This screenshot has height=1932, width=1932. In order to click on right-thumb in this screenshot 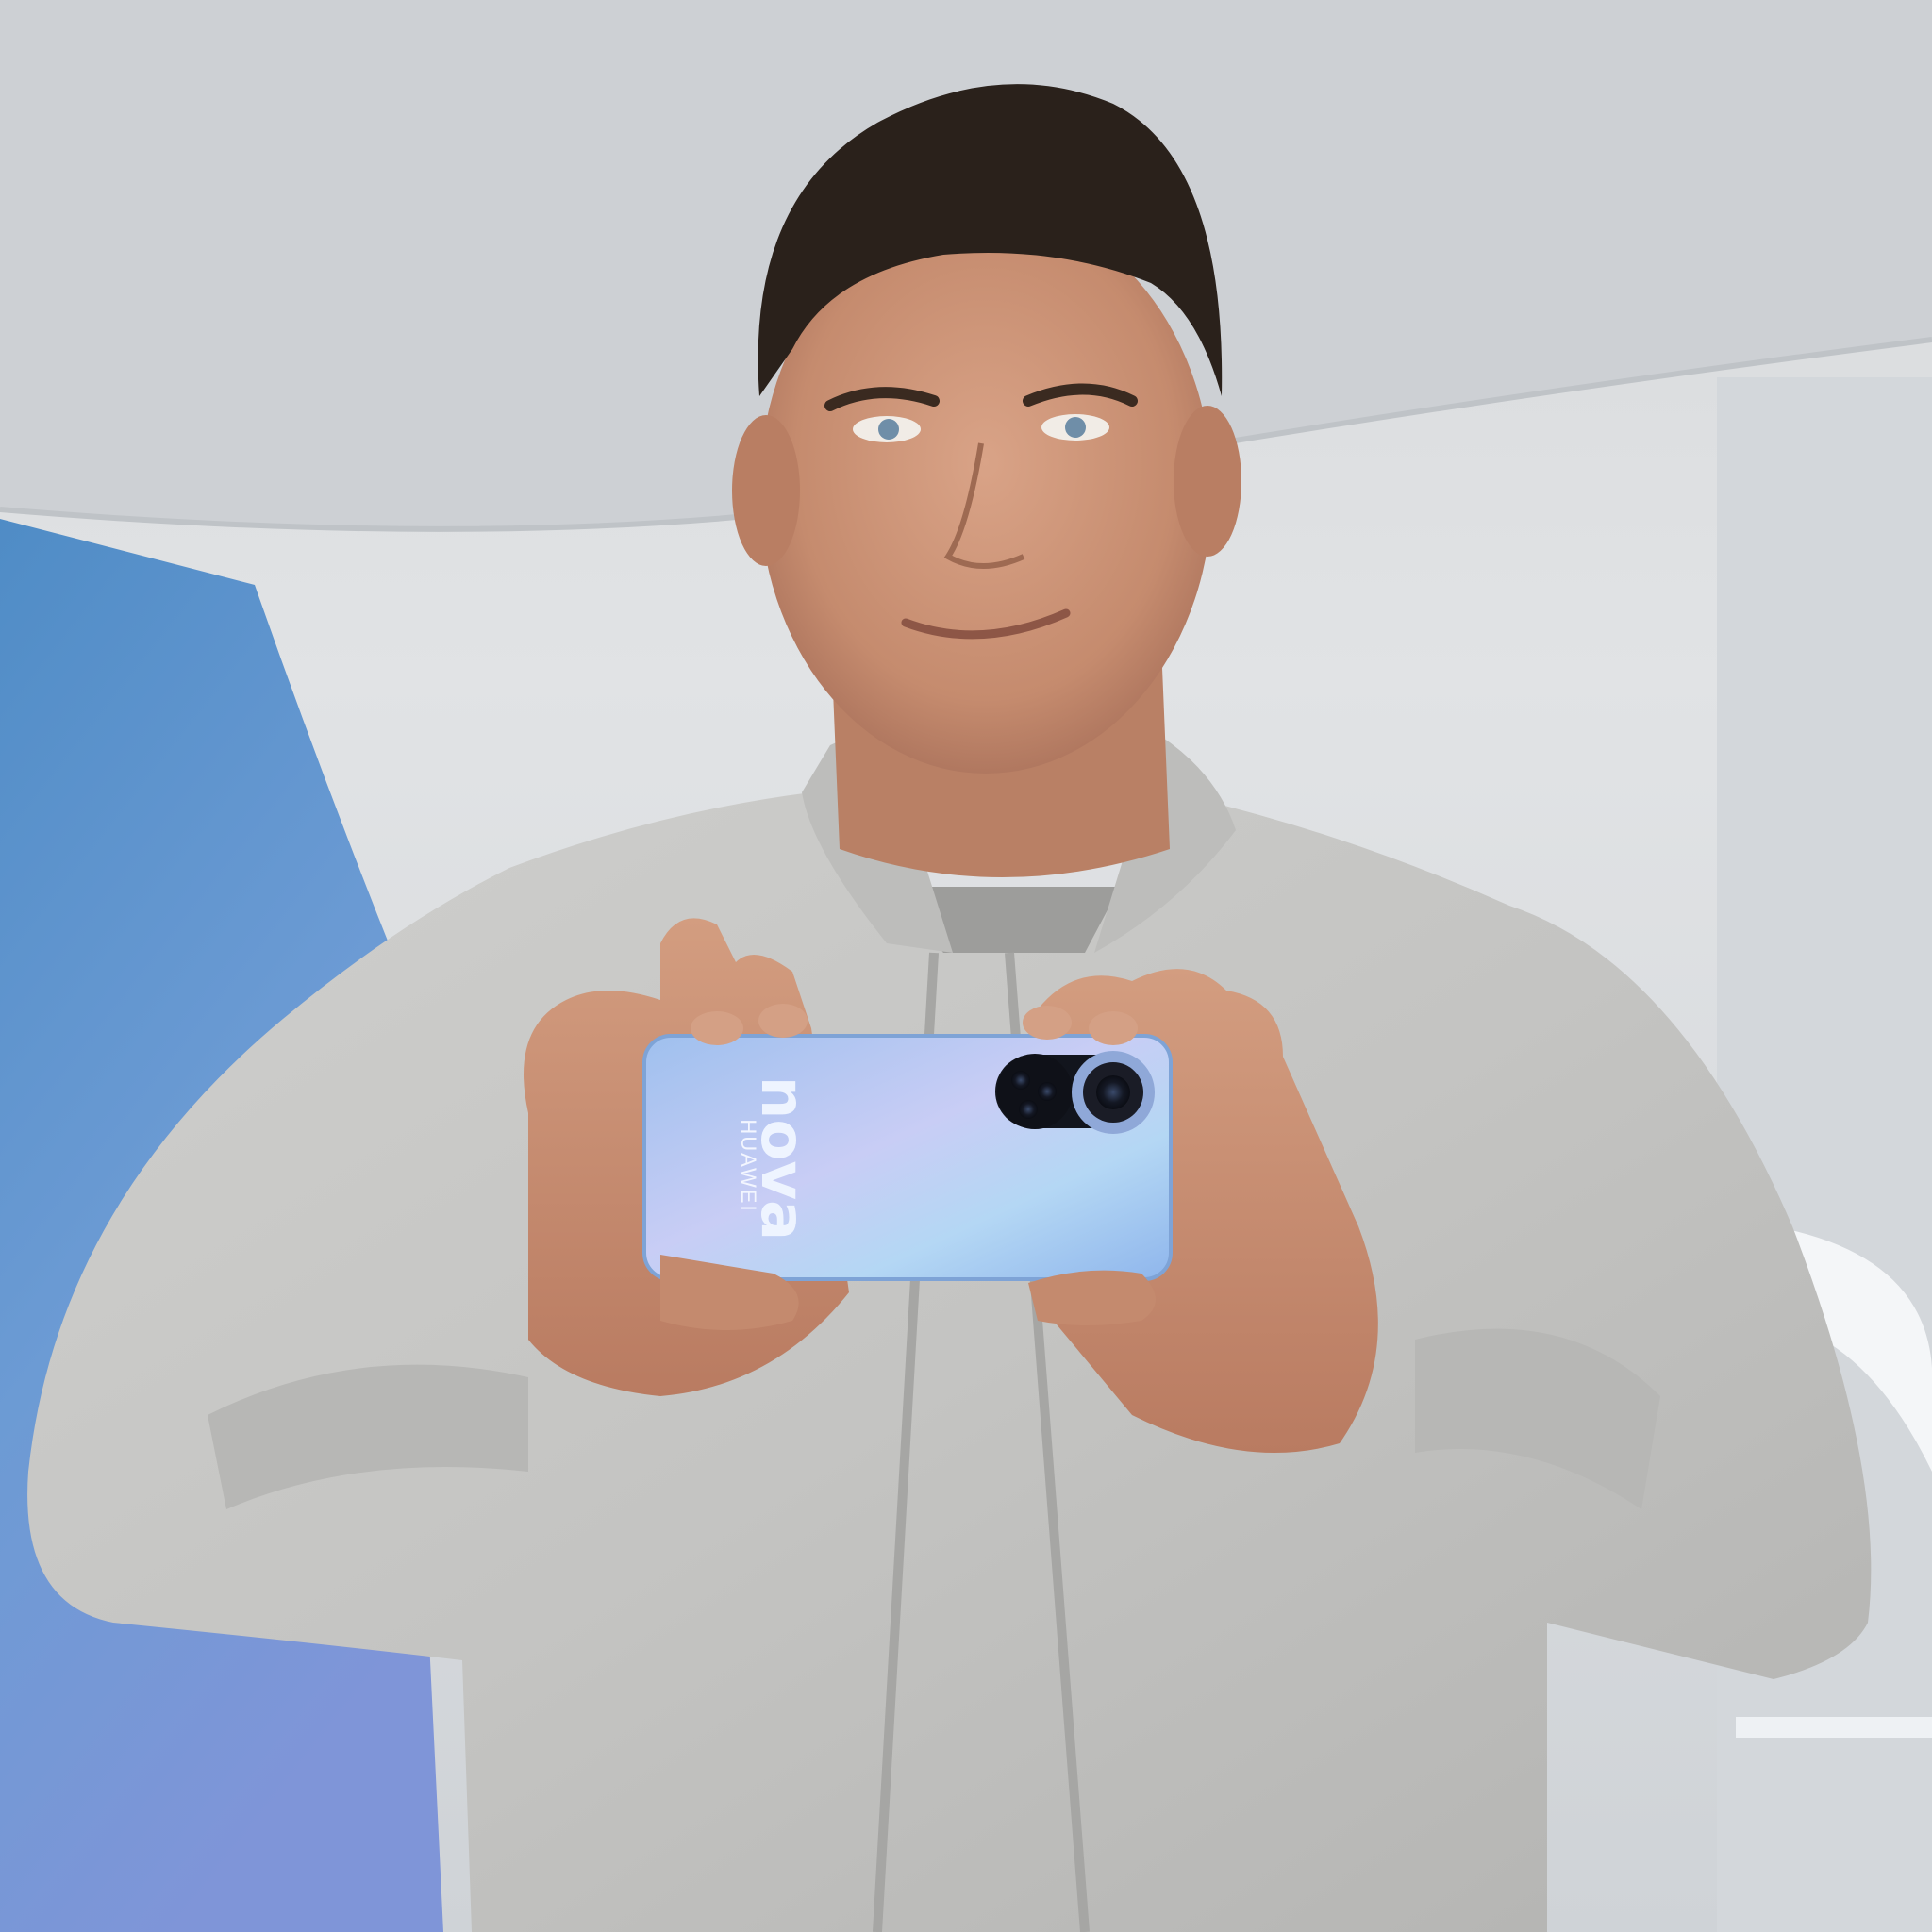, I will do `click(1092, 1297)`.